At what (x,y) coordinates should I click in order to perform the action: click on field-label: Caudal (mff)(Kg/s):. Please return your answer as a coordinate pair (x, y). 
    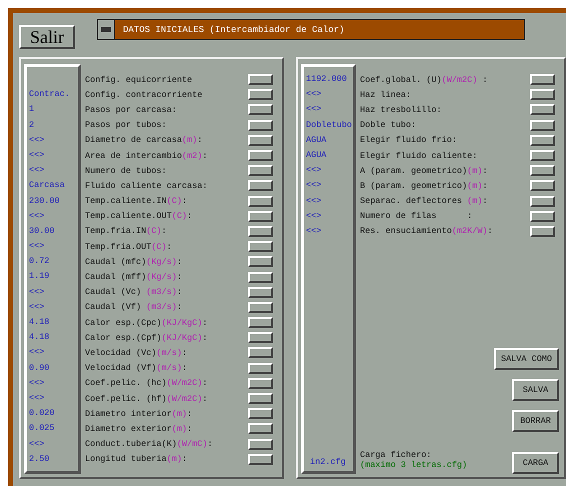
    Looking at the image, I should click on (133, 277).